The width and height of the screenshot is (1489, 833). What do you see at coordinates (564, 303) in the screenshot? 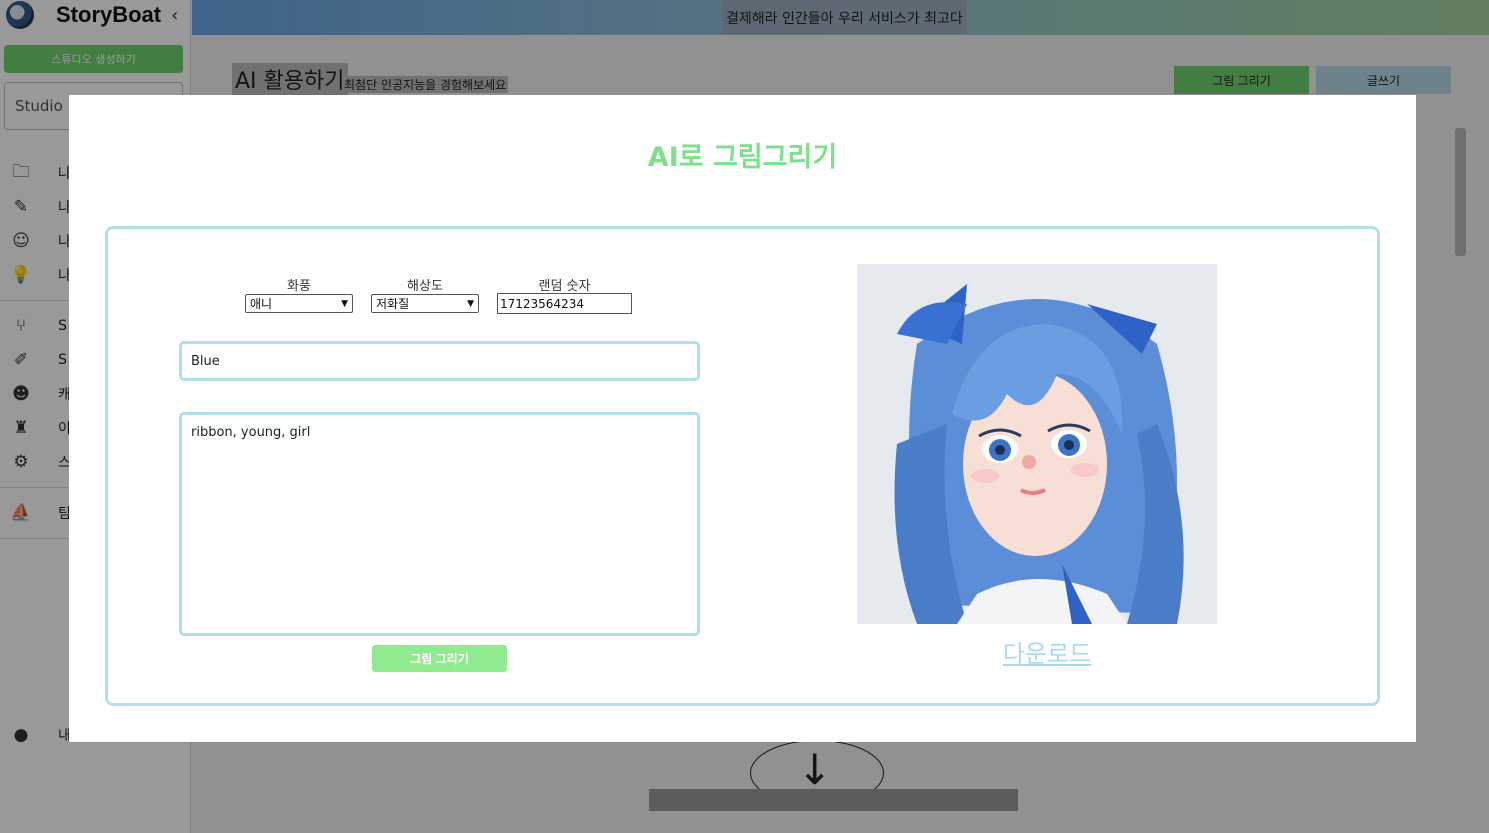
I see `seed-input: 17123564234` at bounding box center [564, 303].